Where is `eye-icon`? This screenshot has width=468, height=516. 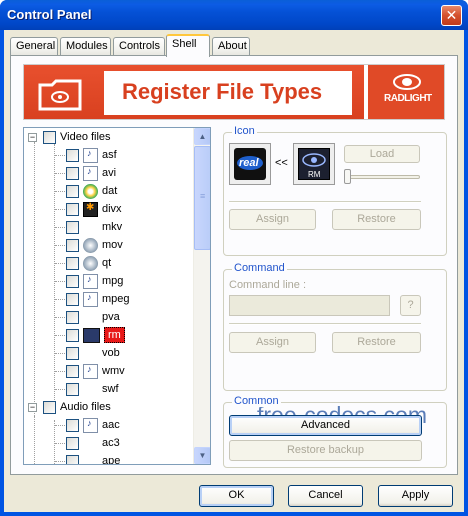
eye-icon is located at coordinates (314, 160).